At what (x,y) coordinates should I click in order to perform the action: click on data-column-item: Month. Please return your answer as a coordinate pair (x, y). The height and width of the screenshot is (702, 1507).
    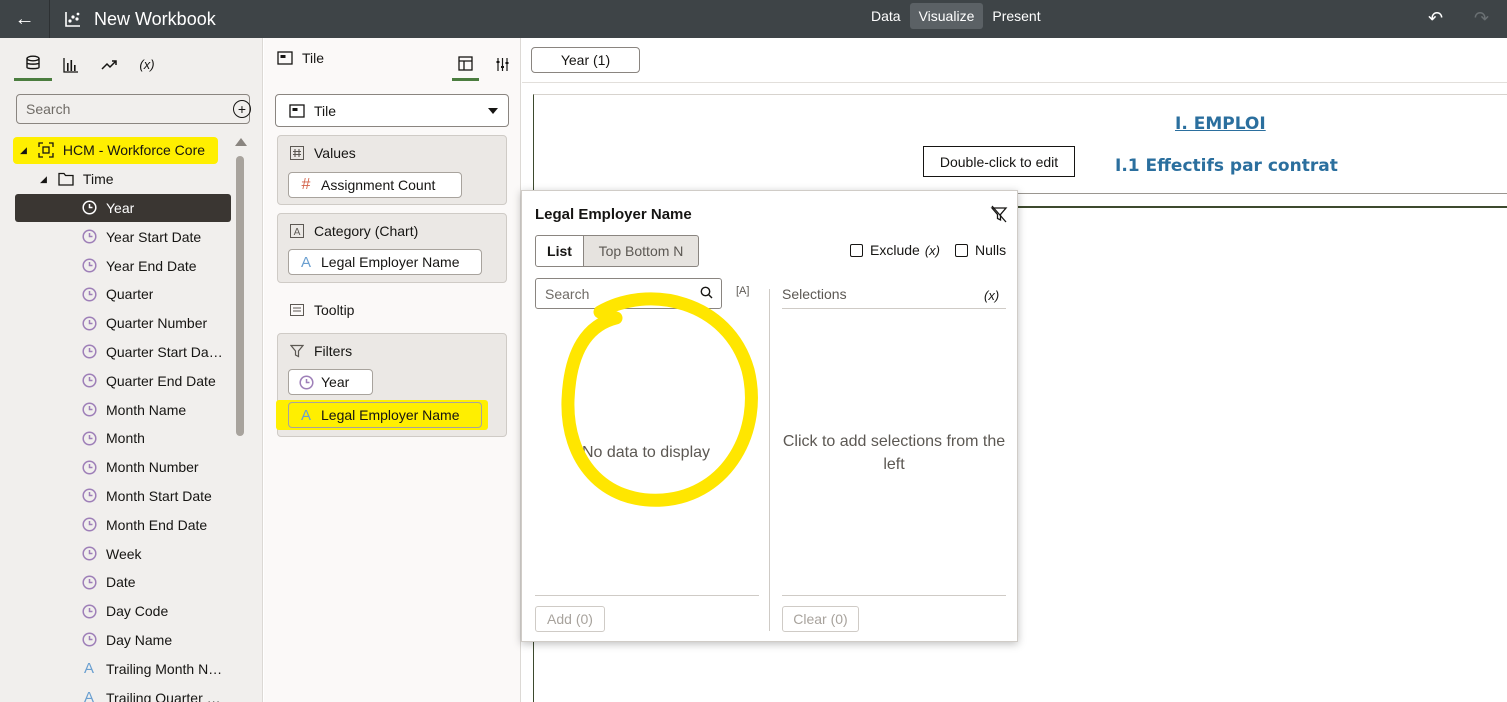
    Looking at the image, I should click on (118, 438).